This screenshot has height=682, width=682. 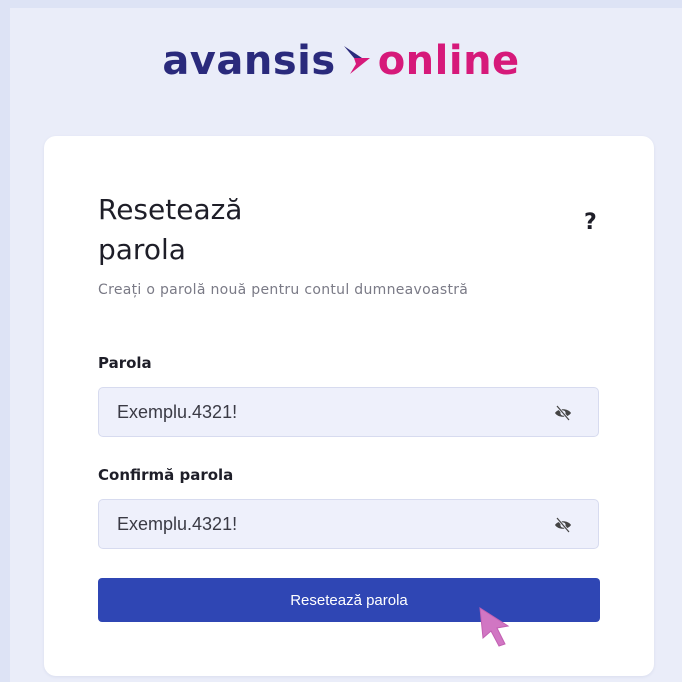 What do you see at coordinates (166, 475) in the screenshot?
I see `confirm-password-label: Confirmă parola` at bounding box center [166, 475].